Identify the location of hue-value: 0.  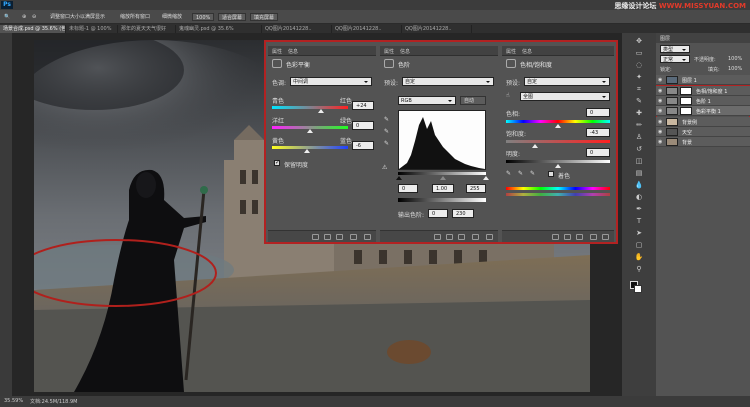
(598, 112).